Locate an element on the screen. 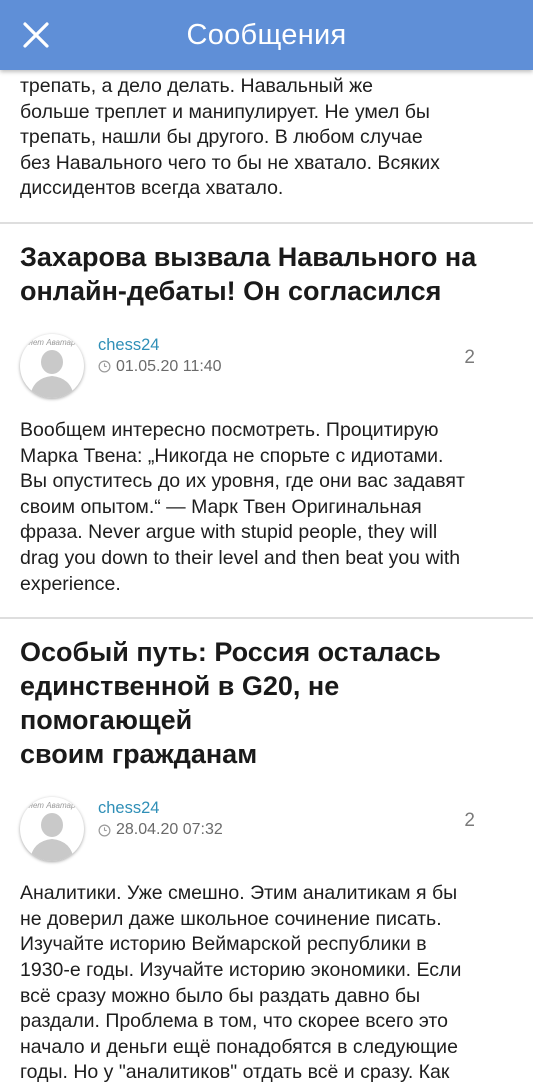  close-button is located at coordinates (36, 35).